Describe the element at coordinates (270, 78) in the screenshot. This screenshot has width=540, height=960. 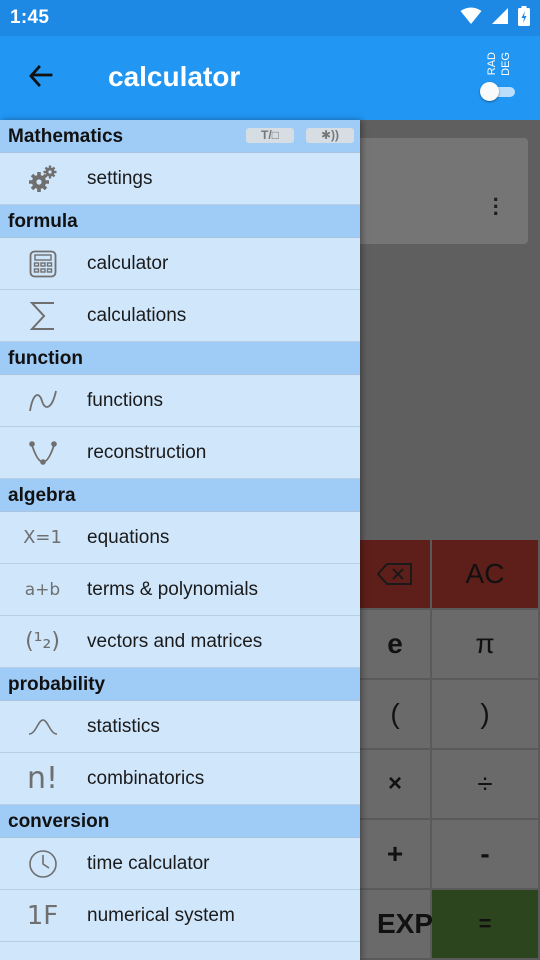
I see `app-bar: calculator RAD DEG` at that location.